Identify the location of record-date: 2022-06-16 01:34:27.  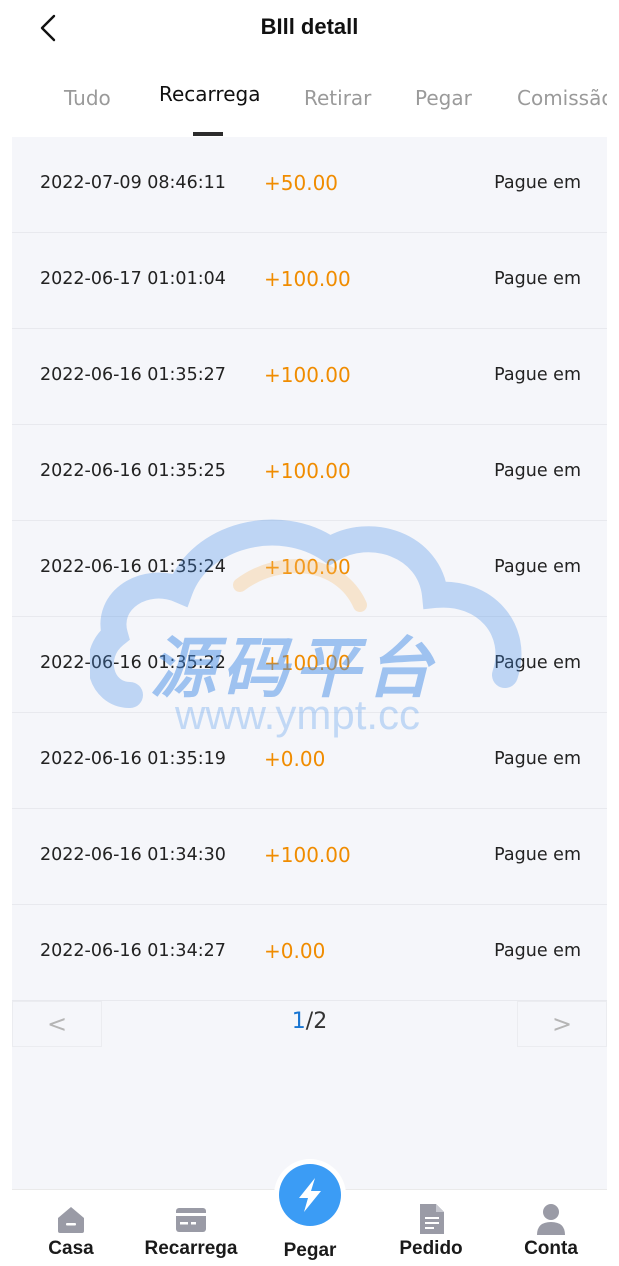
(133, 951).